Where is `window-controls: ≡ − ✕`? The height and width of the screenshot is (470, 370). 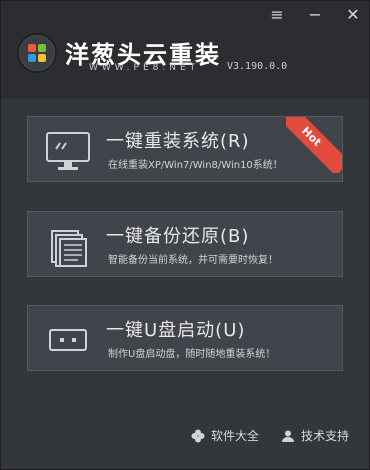 window-controls: ≡ − ✕ is located at coordinates (315, 15).